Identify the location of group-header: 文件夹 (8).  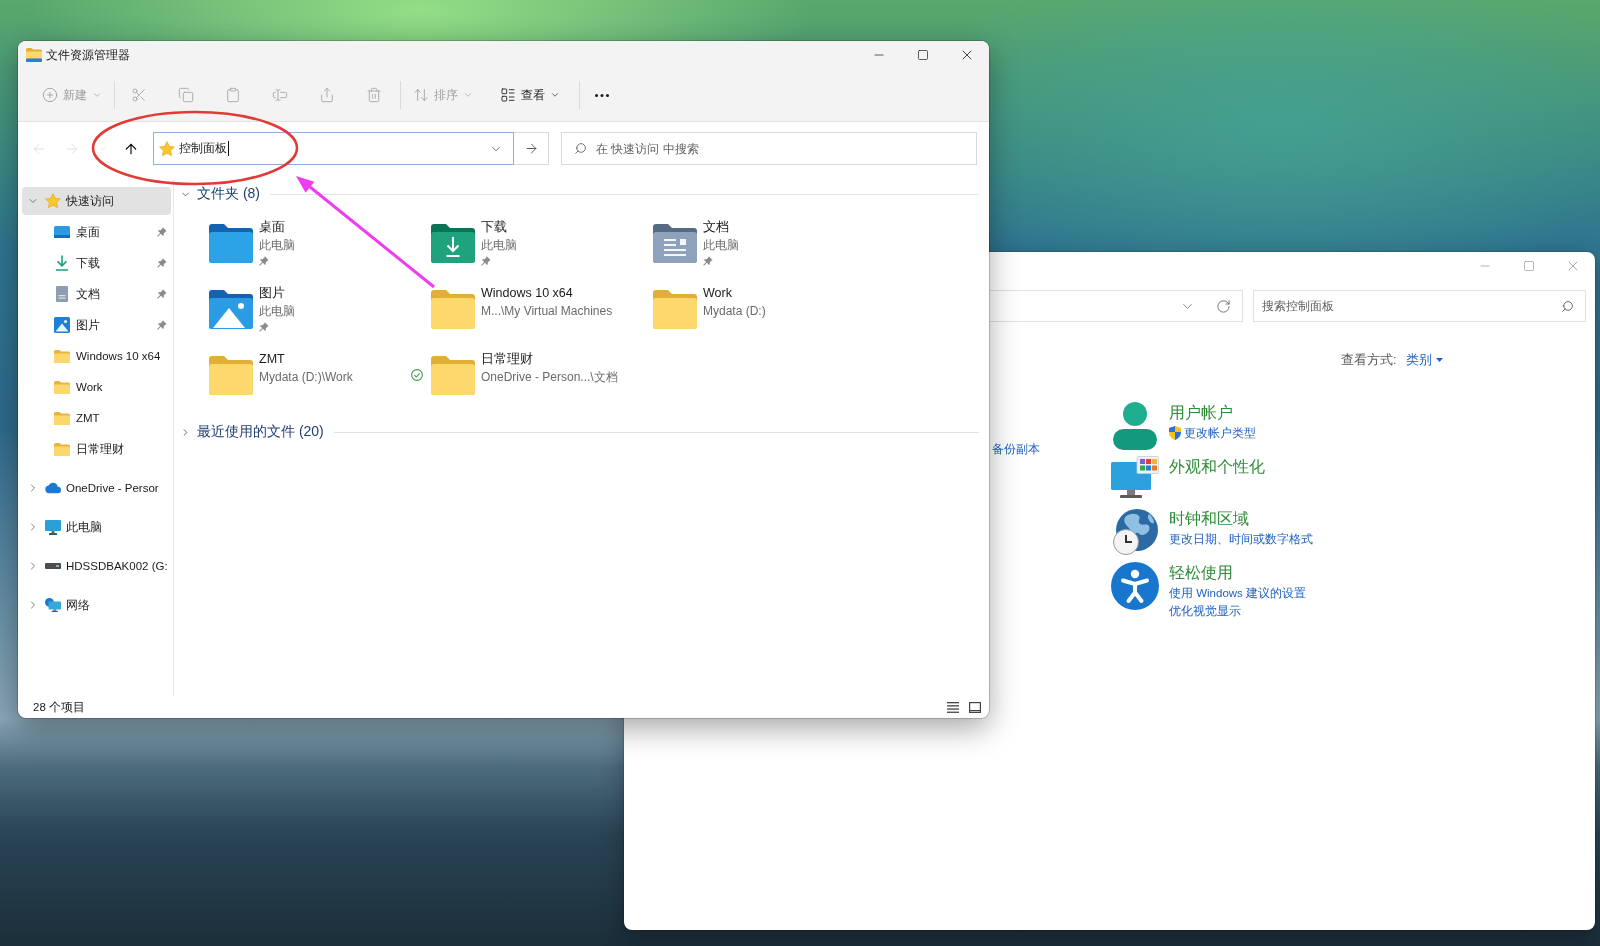
(222, 194).